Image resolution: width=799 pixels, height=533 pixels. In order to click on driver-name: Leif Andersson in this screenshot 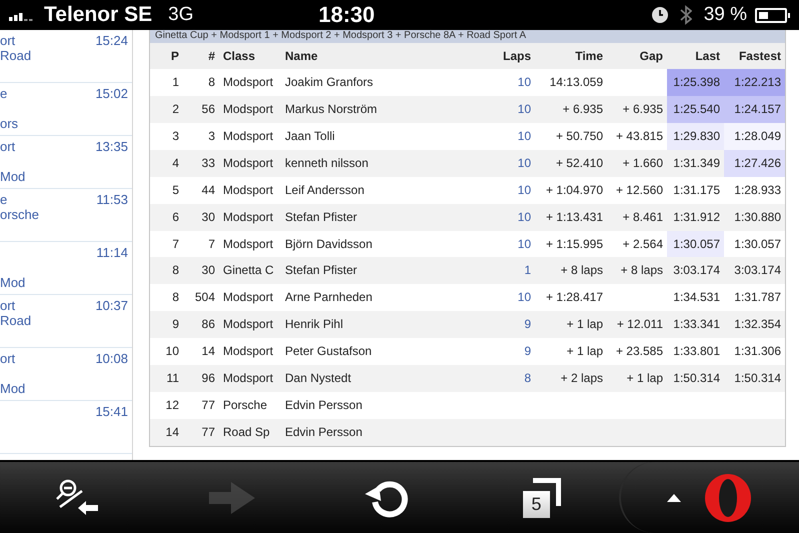, I will do `click(324, 189)`.